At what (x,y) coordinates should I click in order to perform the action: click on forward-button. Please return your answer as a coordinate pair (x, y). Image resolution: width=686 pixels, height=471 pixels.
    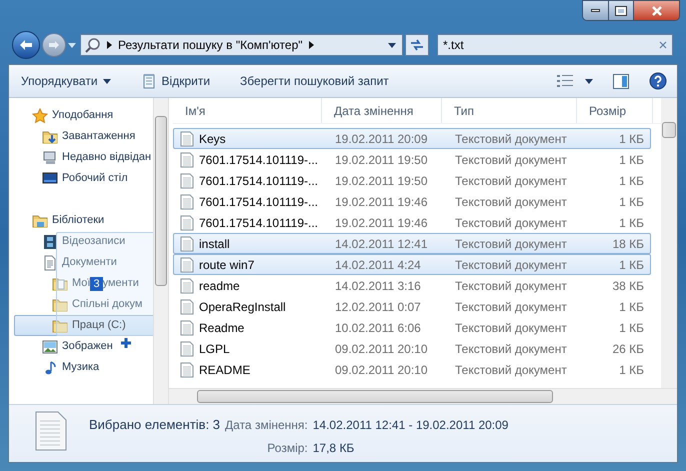
    Looking at the image, I should click on (54, 45).